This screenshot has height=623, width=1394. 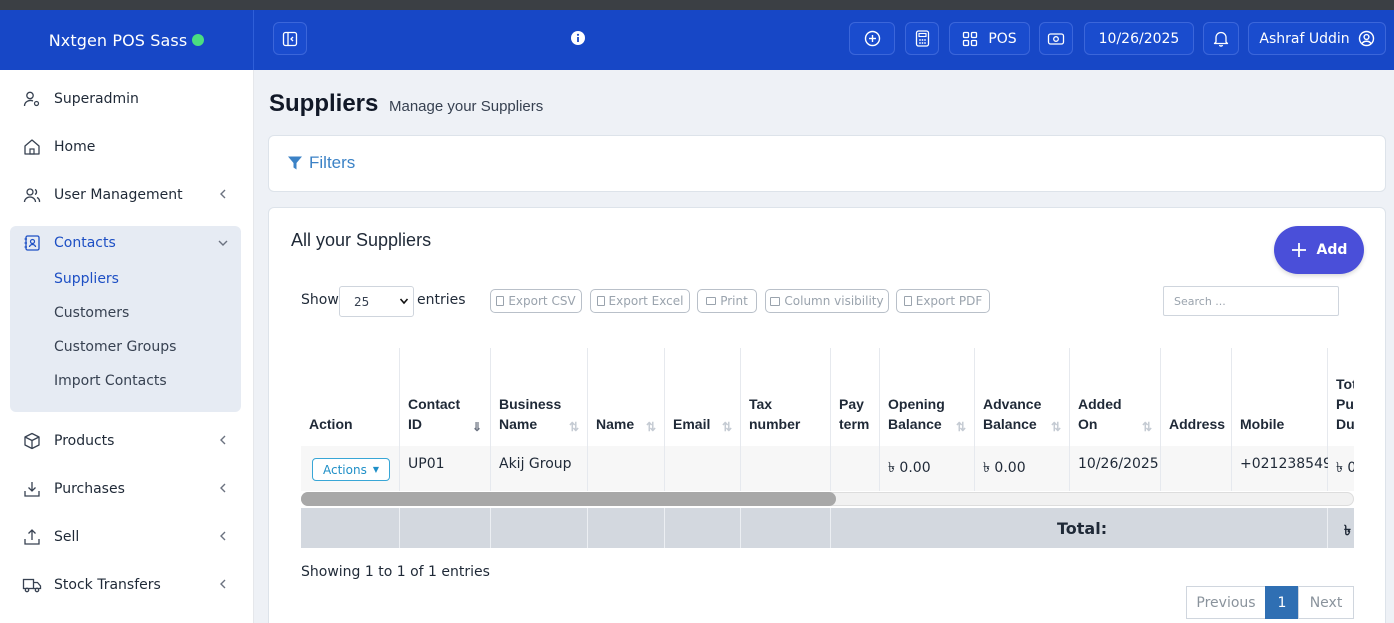 I want to click on bell-icon, so click(x=1221, y=39).